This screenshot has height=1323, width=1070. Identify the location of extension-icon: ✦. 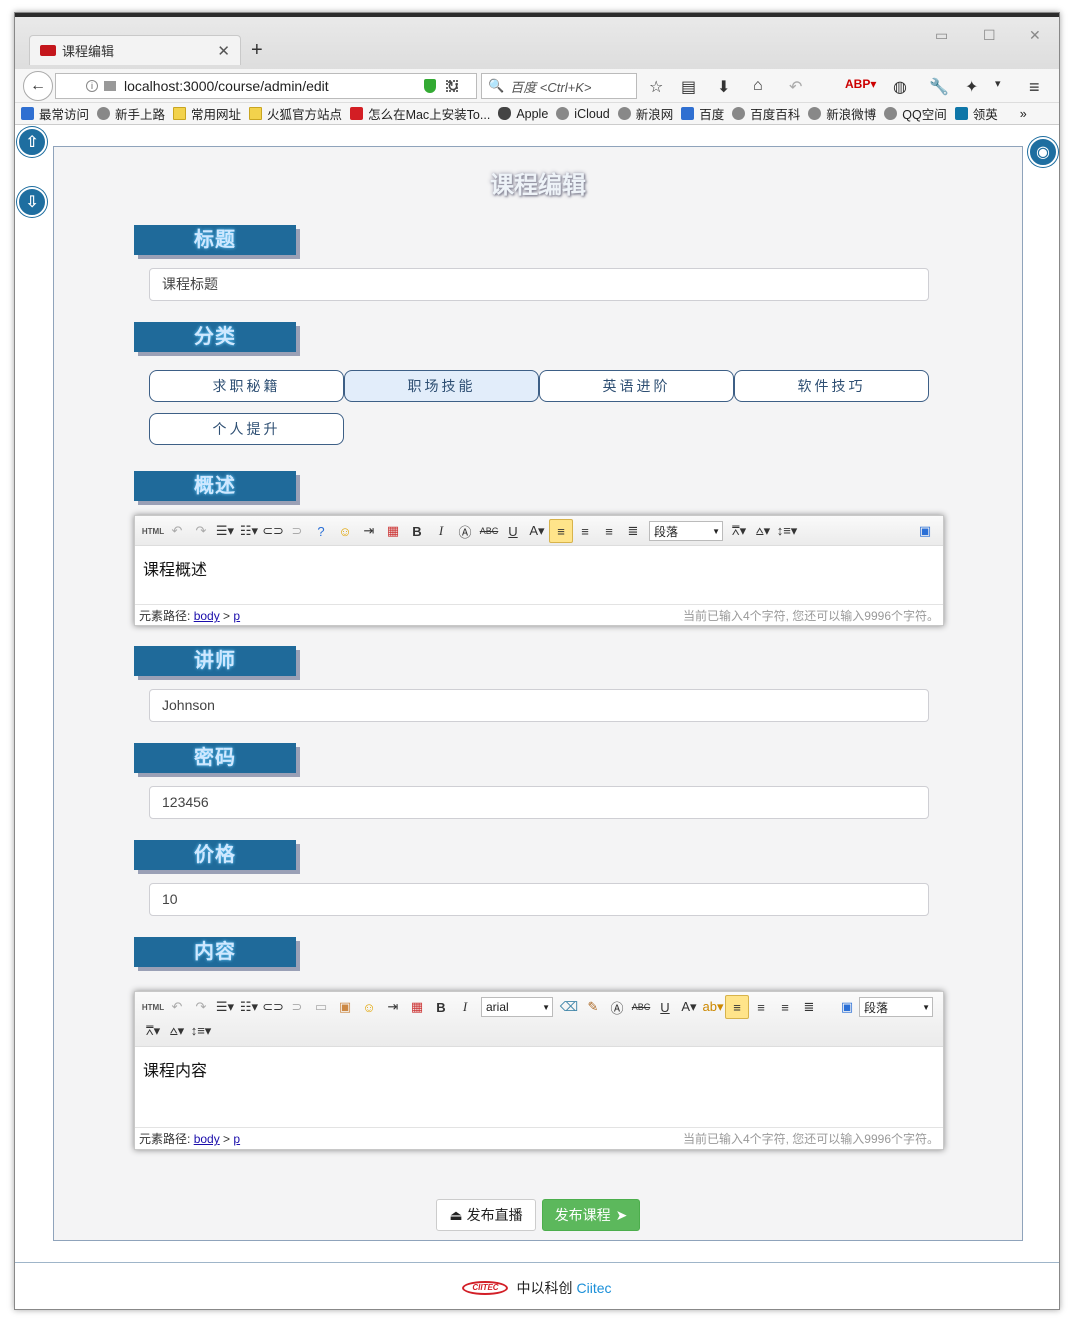
(971, 87).